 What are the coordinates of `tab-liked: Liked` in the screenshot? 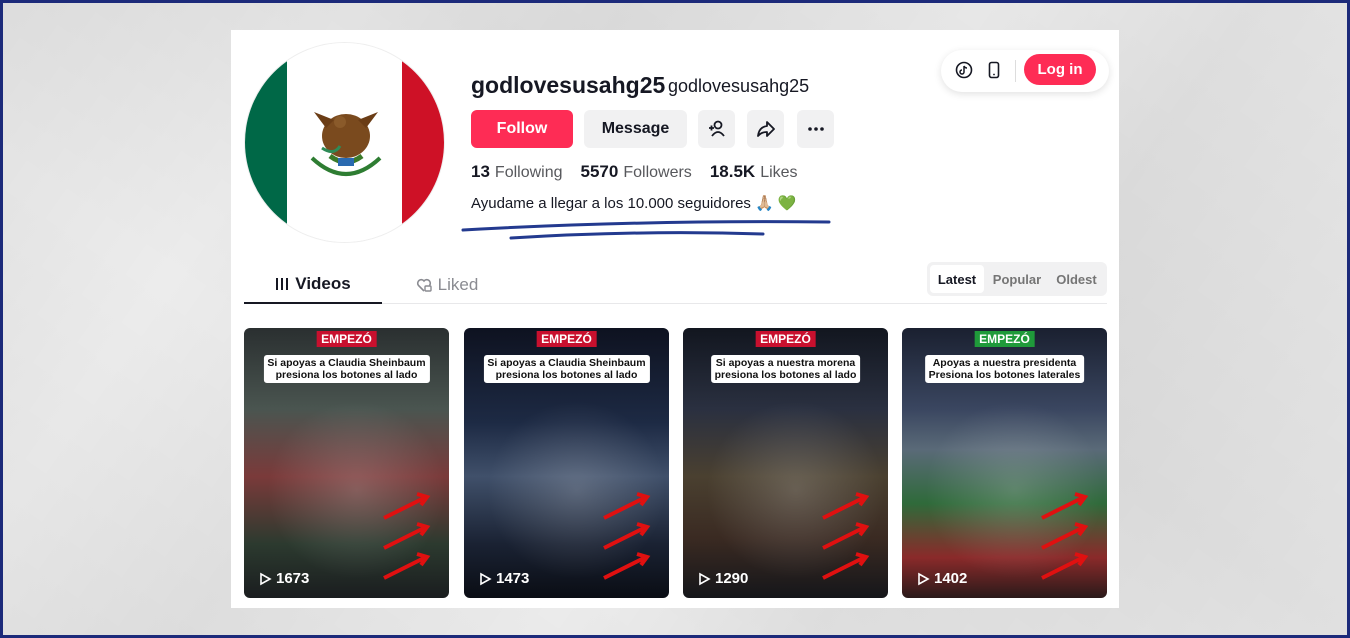 It's located at (447, 285).